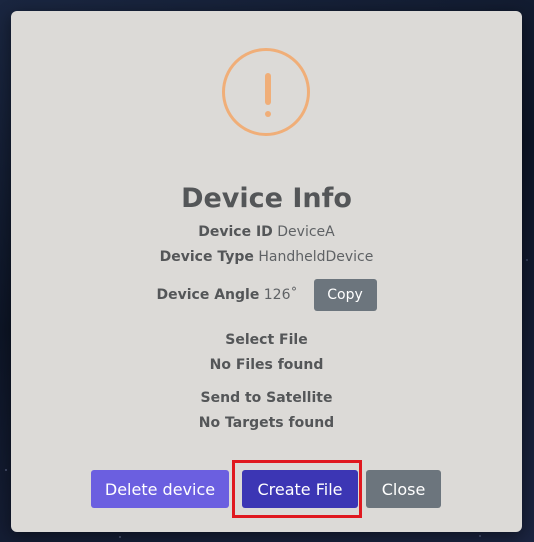 Image resolution: width=534 pixels, height=542 pixels. I want to click on device-type-value: HandheldDevice, so click(316, 257).